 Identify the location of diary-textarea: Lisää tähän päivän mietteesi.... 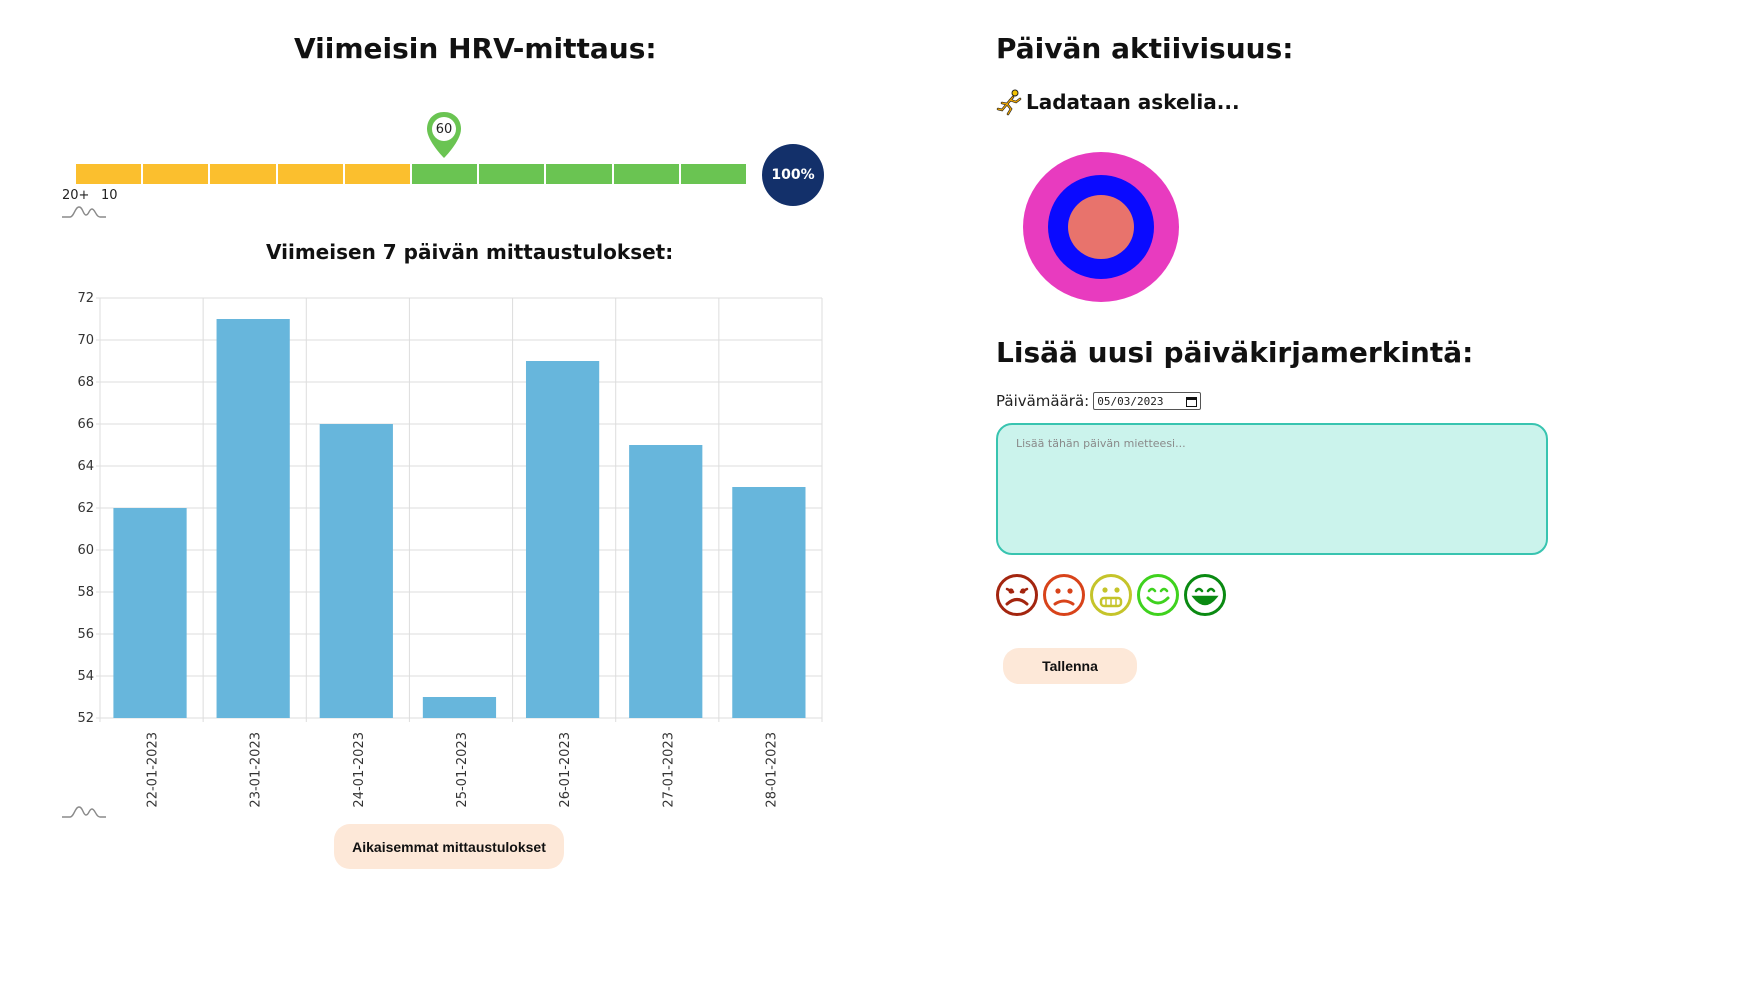
(1272, 489).